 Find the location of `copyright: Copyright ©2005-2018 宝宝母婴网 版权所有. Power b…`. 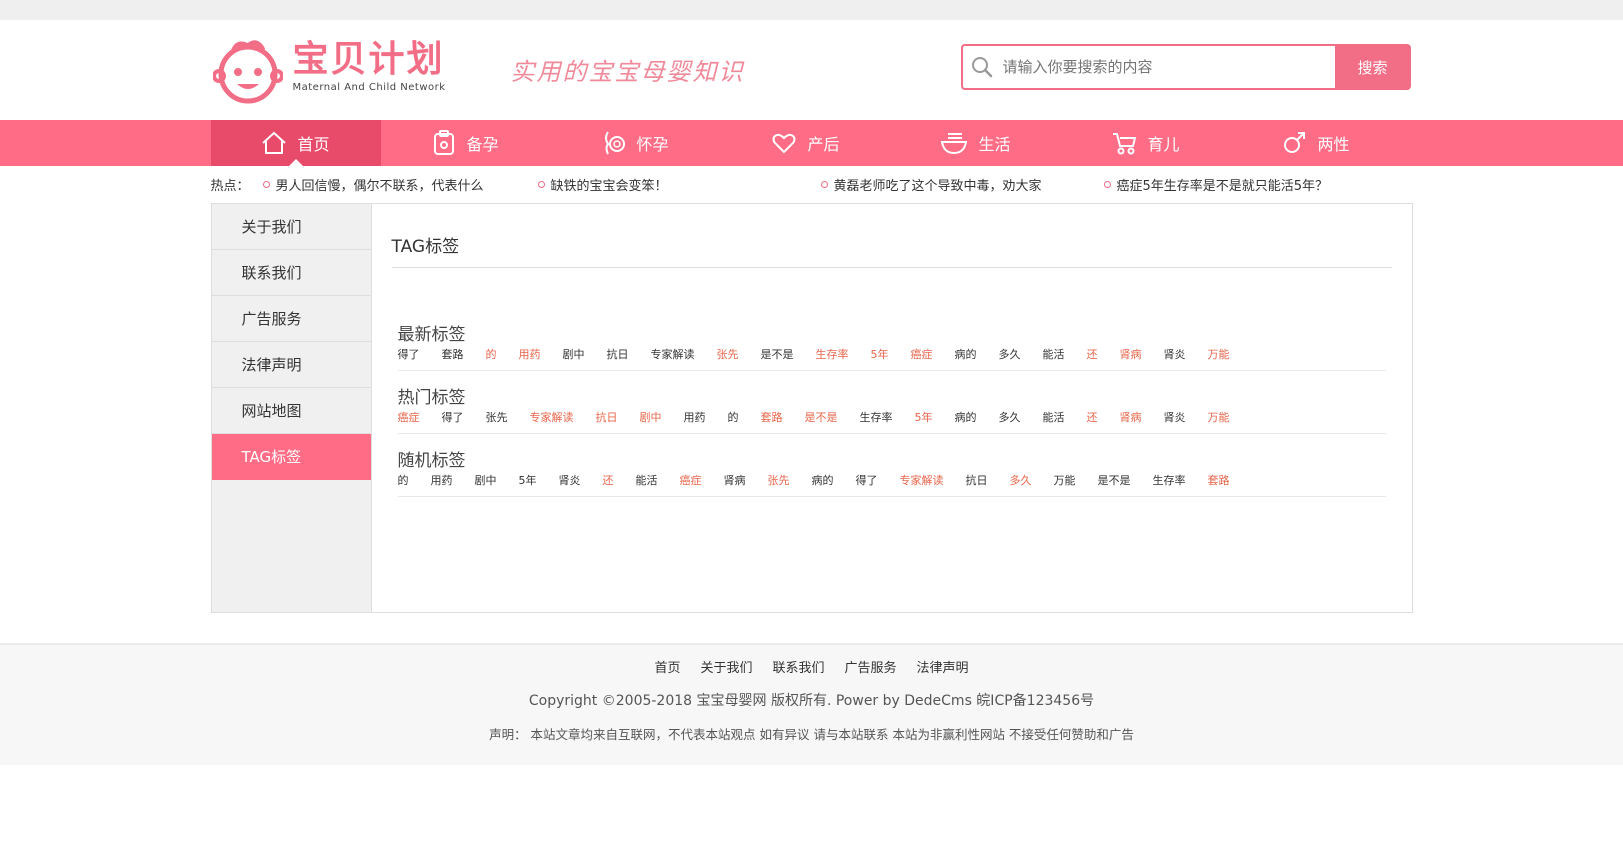

copyright: Copyright ©2005-2018 宝宝母婴网 版权所有. Power b… is located at coordinates (811, 701).